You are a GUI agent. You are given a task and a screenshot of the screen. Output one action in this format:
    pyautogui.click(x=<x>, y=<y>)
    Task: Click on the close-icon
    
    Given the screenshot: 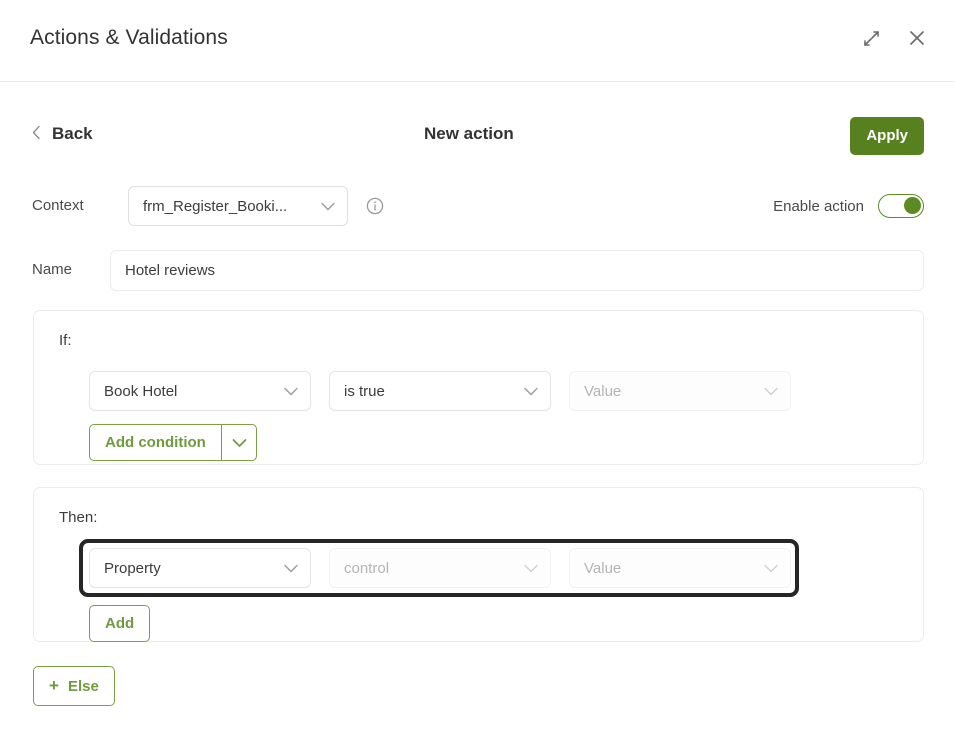 What is the action you would take?
    pyautogui.click(x=917, y=38)
    